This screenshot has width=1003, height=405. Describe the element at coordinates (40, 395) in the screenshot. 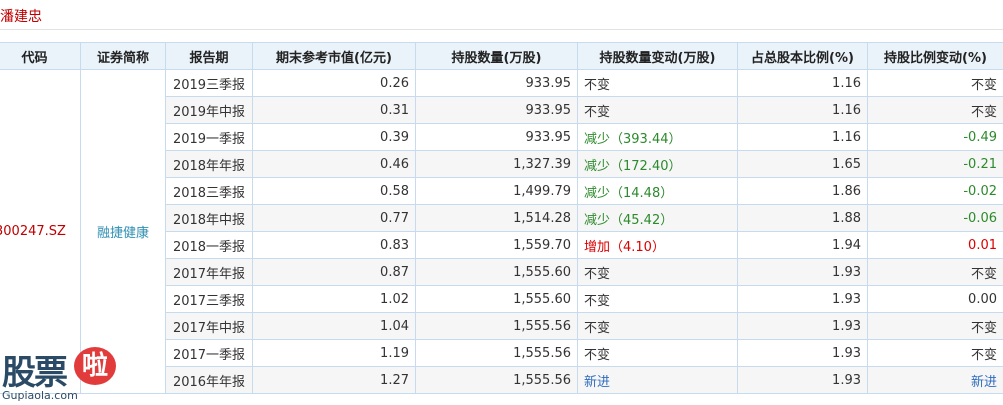

I see `watermark-url: Gupiaola.com` at that location.